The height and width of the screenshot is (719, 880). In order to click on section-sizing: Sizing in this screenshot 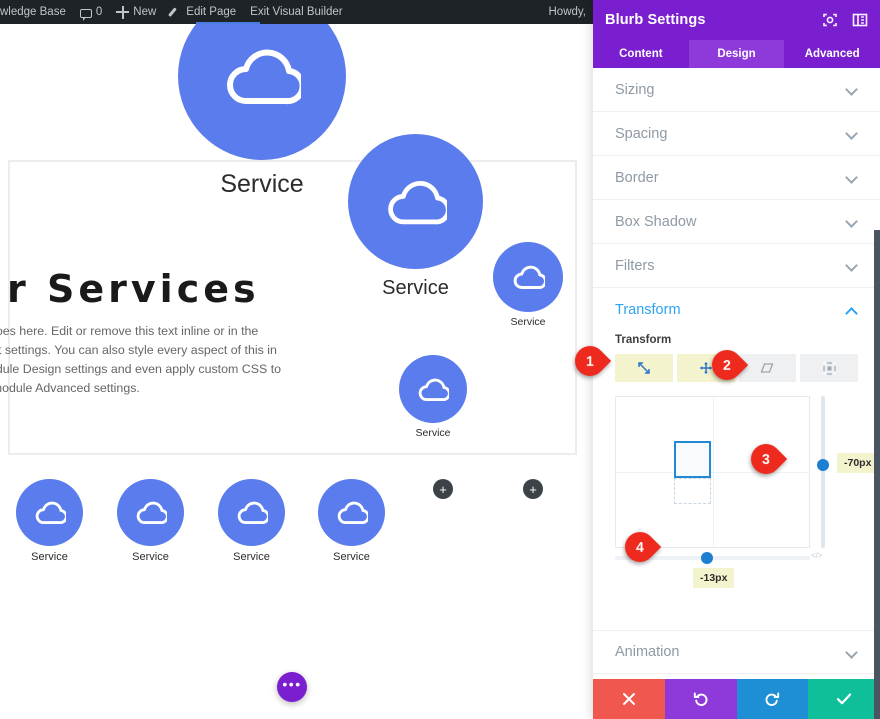, I will do `click(736, 90)`.